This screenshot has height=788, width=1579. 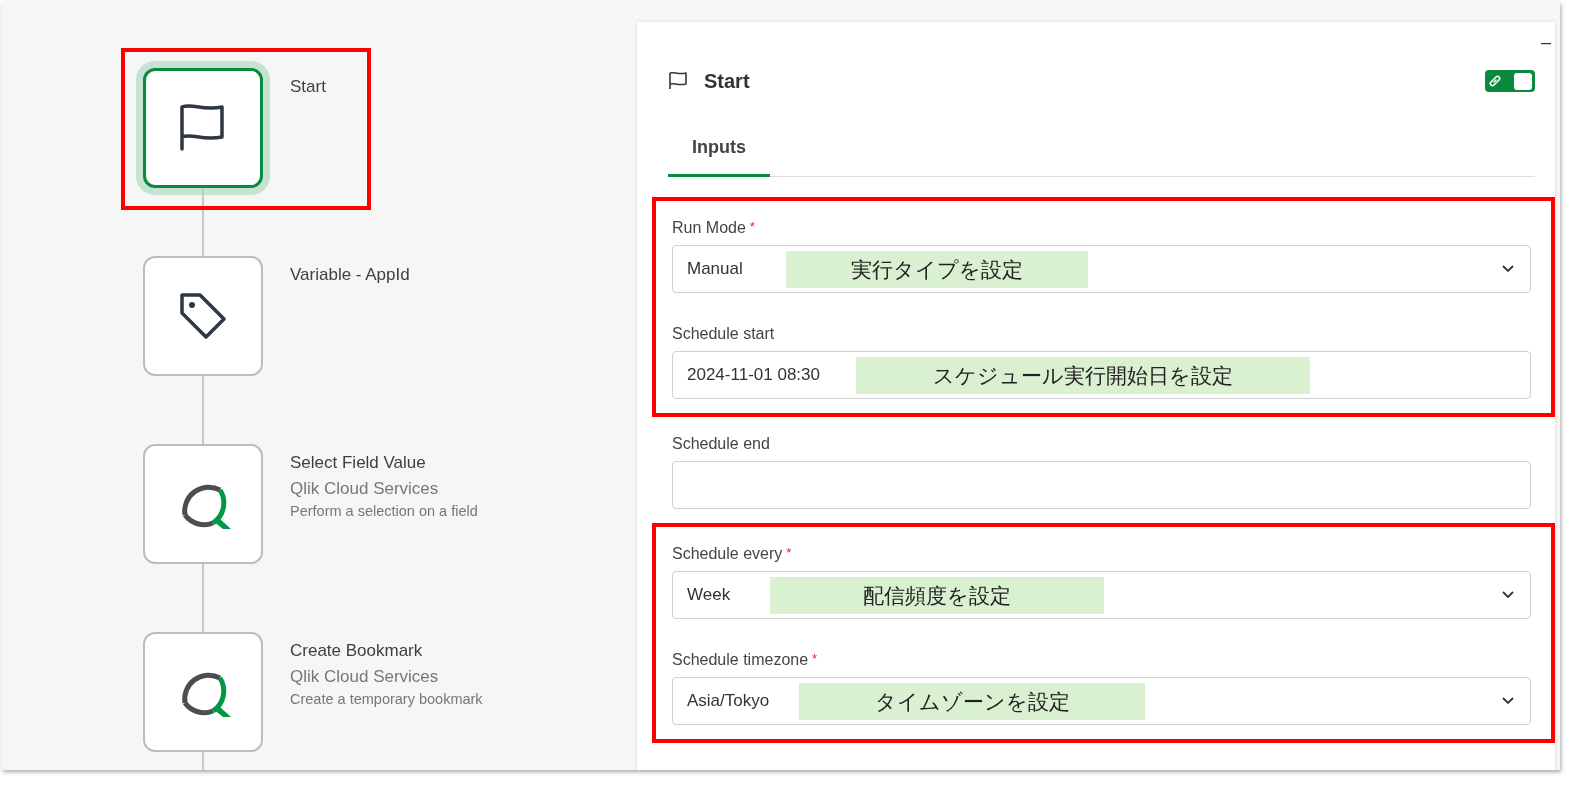 I want to click on input-field: 2024-11-01 08:30 スケジュール実行開始日を設定, so click(x=1101, y=375).